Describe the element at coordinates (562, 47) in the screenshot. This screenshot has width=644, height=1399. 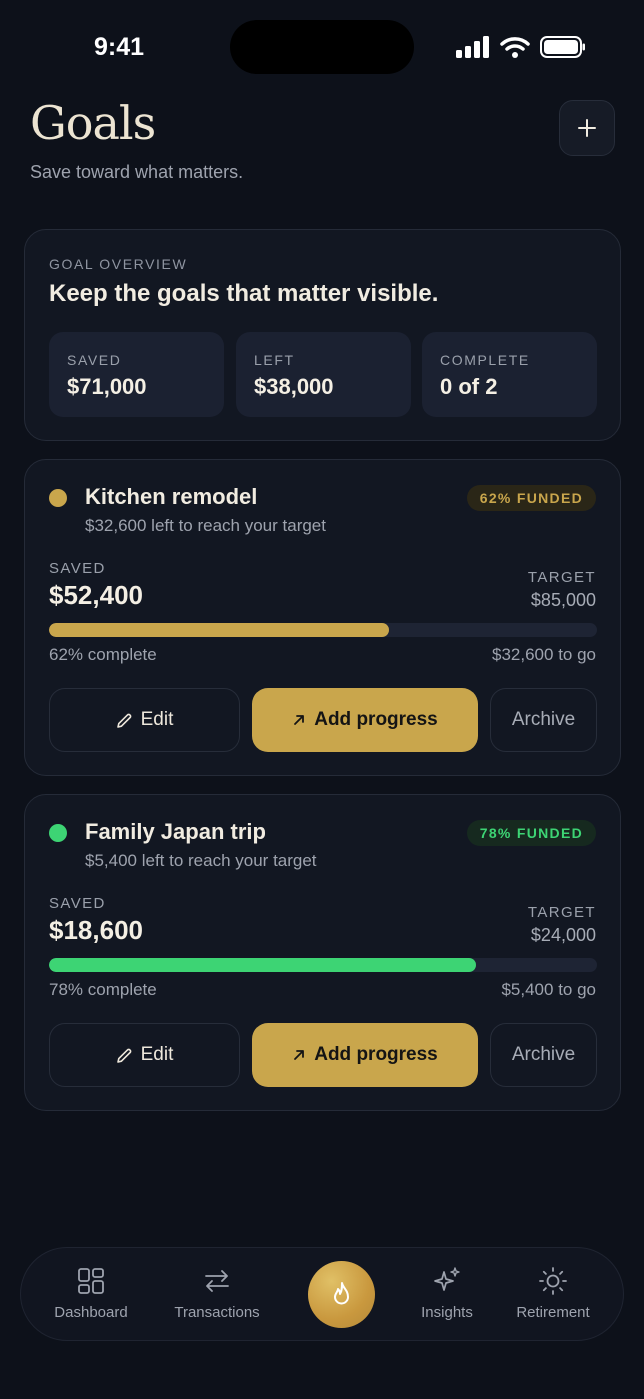
I see `battery-icon` at that location.